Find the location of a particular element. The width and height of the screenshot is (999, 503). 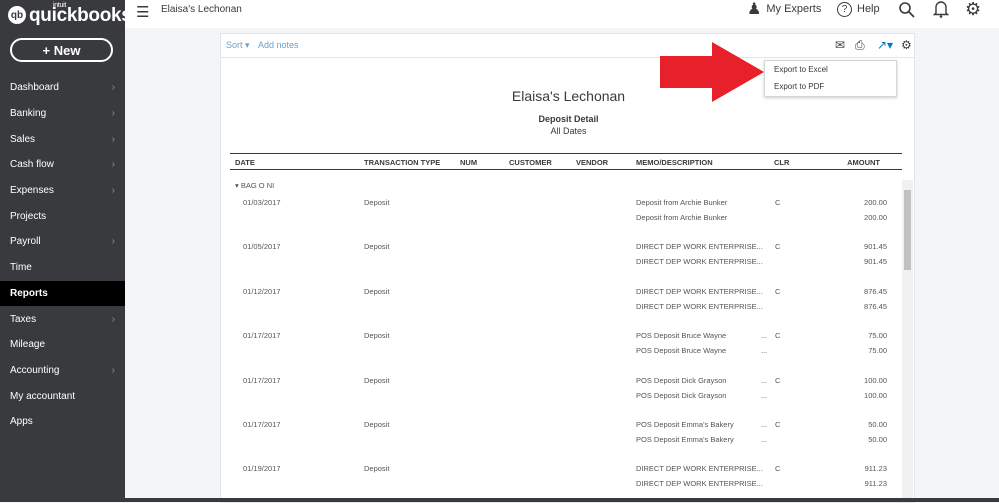

sidebar-item-label: Banking is located at coordinates (28, 114).